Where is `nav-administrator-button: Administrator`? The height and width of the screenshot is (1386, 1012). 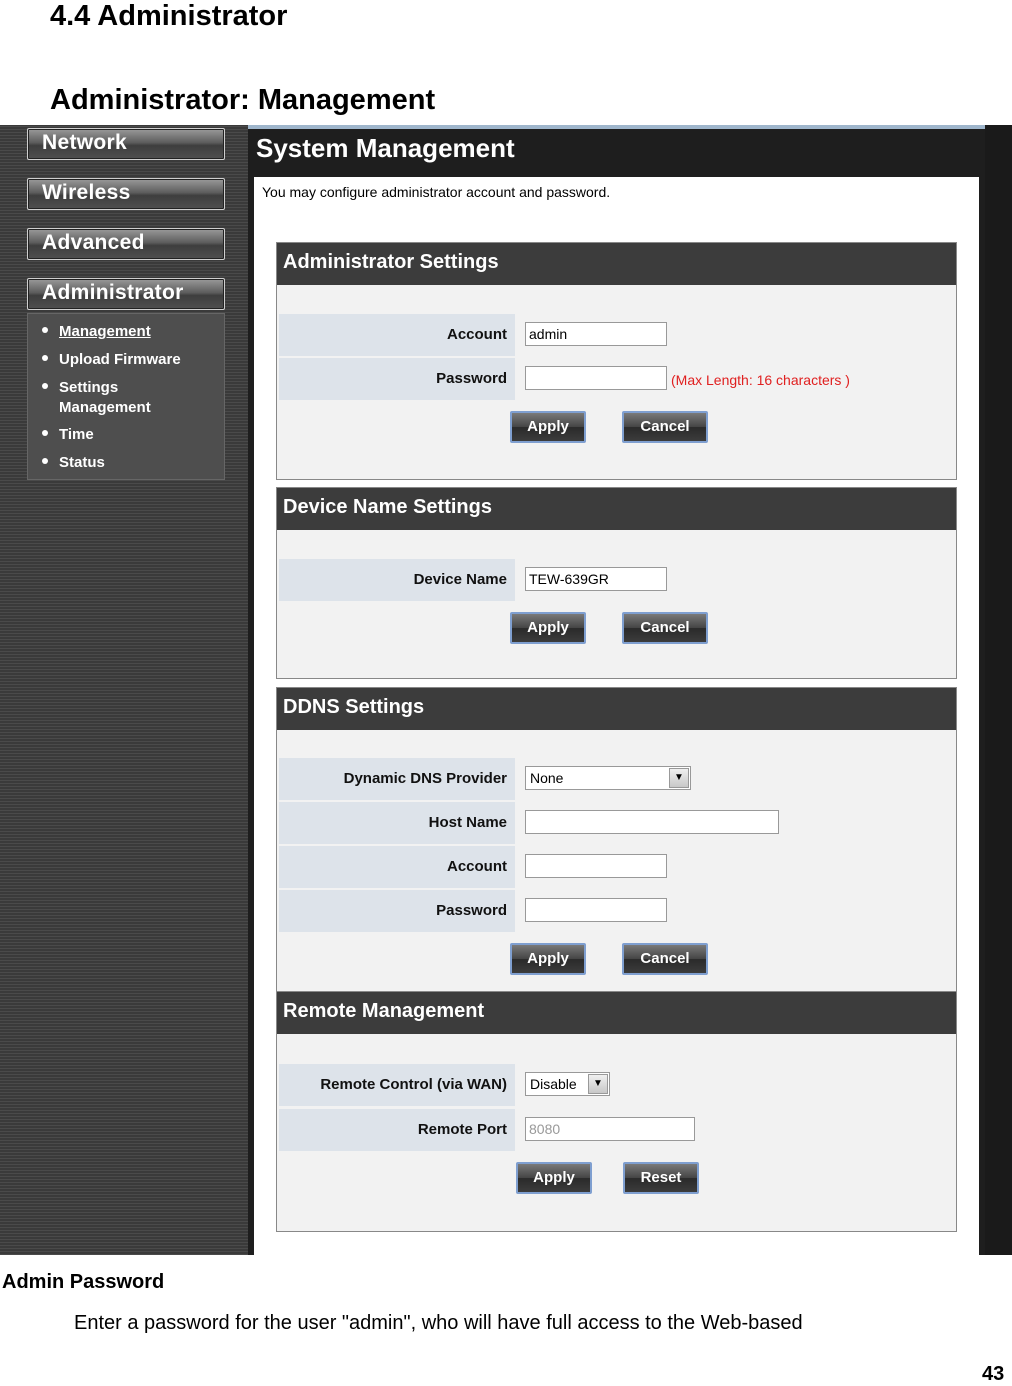 nav-administrator-button: Administrator is located at coordinates (126, 294).